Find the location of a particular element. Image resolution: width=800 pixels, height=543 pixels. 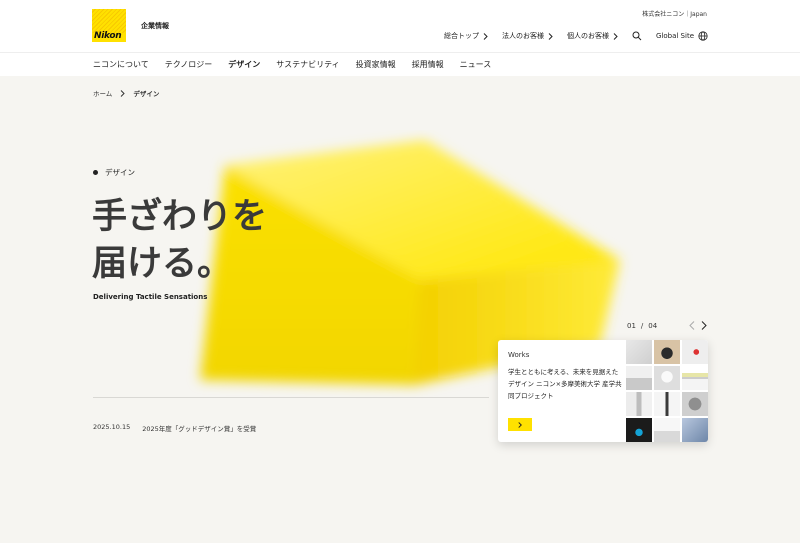

global-site-link: Global Site is located at coordinates (682, 36).